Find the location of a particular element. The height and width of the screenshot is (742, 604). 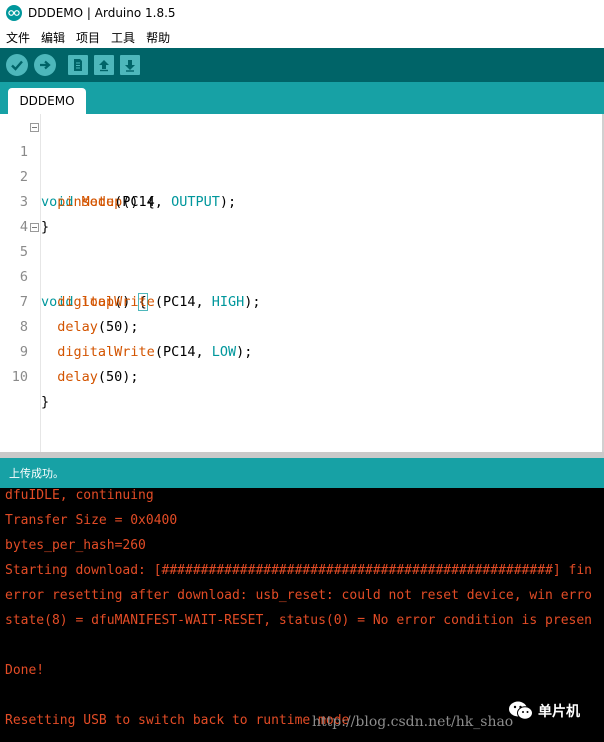

code-line: 10 } is located at coordinates (302, 375).